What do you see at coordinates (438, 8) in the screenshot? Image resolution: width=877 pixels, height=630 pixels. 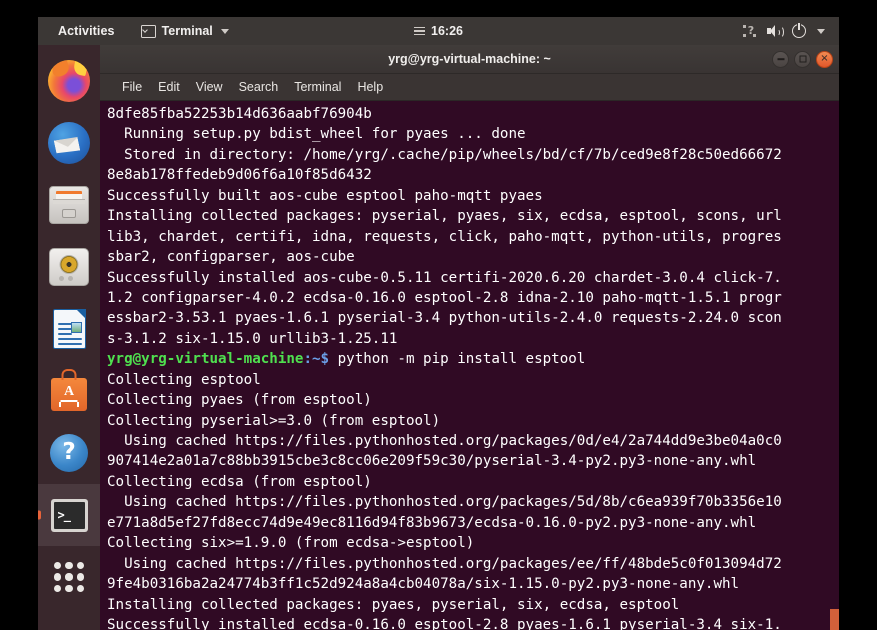 I see `screen-top-gutter` at bounding box center [438, 8].